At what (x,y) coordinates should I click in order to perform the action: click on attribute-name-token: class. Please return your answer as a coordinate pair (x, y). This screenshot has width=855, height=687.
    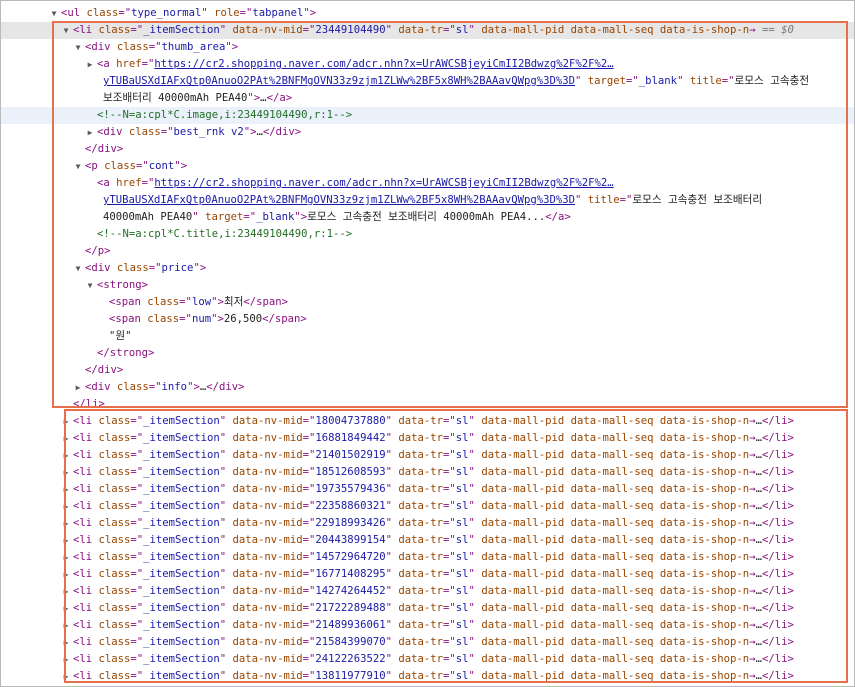
    Looking at the image, I should click on (114, 659).